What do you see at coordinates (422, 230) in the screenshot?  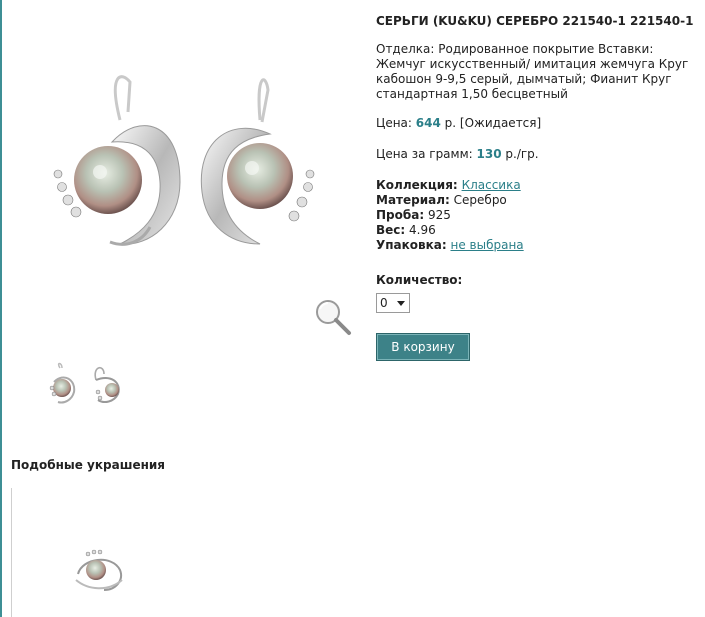 I see `weight-value: 4.96` at bounding box center [422, 230].